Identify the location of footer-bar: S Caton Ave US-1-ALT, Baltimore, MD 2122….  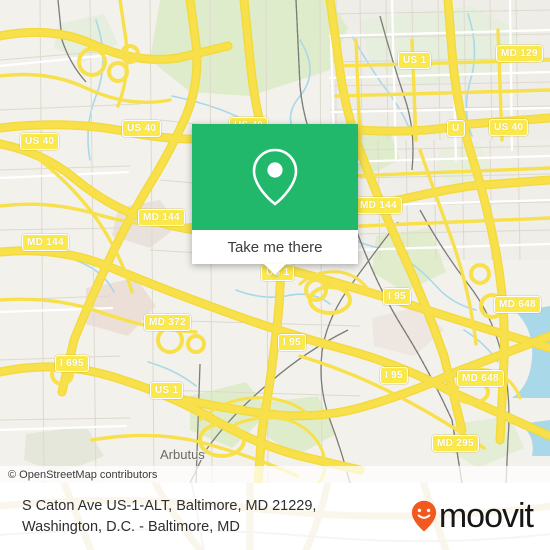
(275, 516).